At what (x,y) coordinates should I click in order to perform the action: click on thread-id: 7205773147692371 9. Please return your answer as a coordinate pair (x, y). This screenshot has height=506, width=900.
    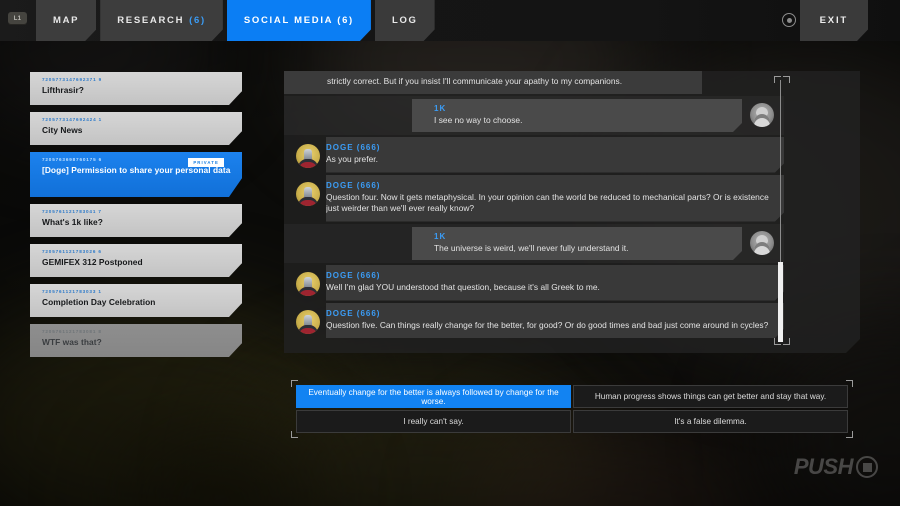
    Looking at the image, I should click on (72, 79).